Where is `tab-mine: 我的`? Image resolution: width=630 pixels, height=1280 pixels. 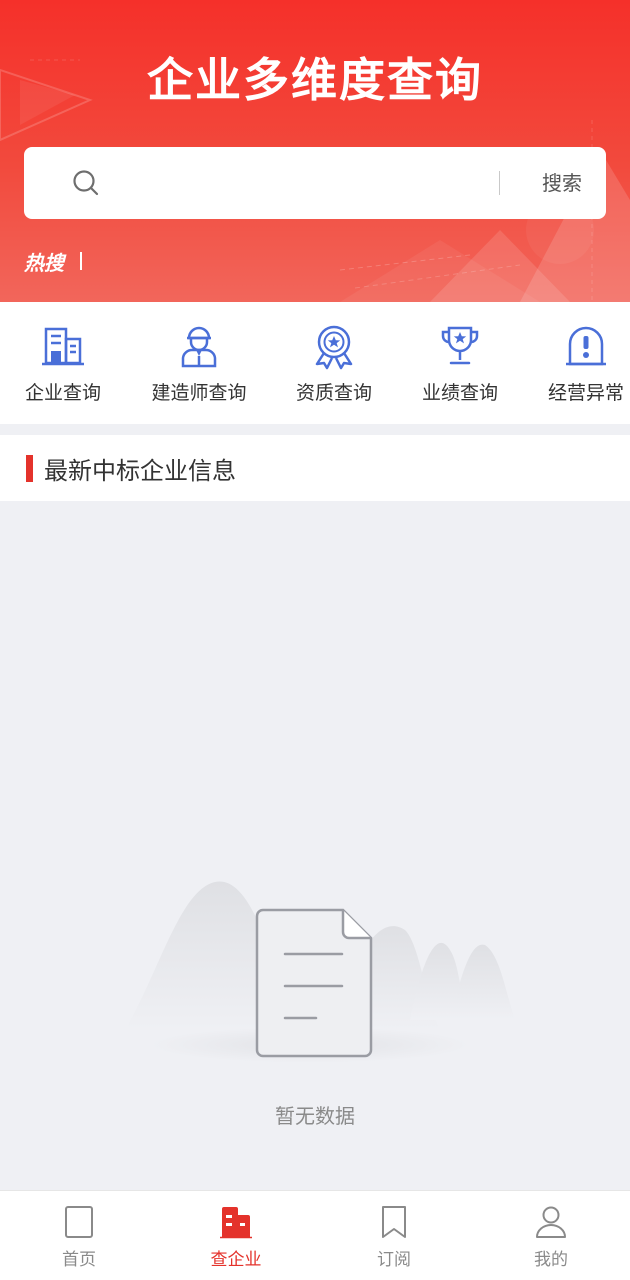 tab-mine: 我的 is located at coordinates (551, 1235).